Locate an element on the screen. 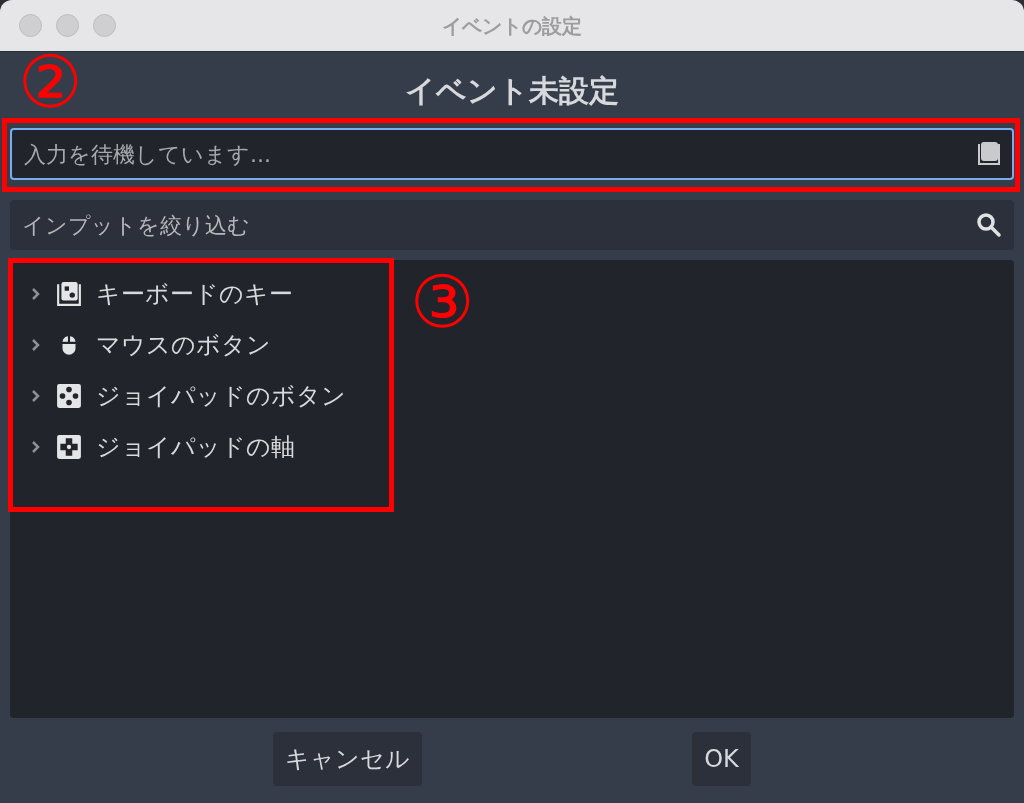 Image resolution: width=1024 pixels, height=803 pixels. annotation-number: ③ is located at coordinates (442, 302).